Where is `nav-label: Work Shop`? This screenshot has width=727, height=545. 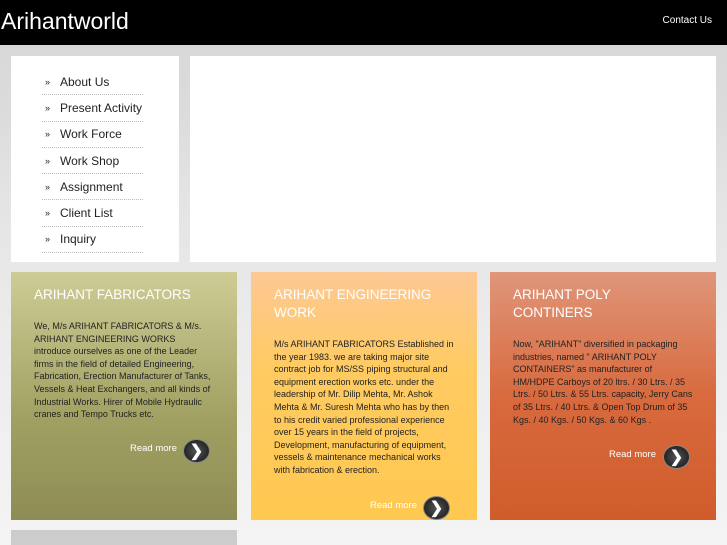
nav-label: Work Shop is located at coordinates (90, 160).